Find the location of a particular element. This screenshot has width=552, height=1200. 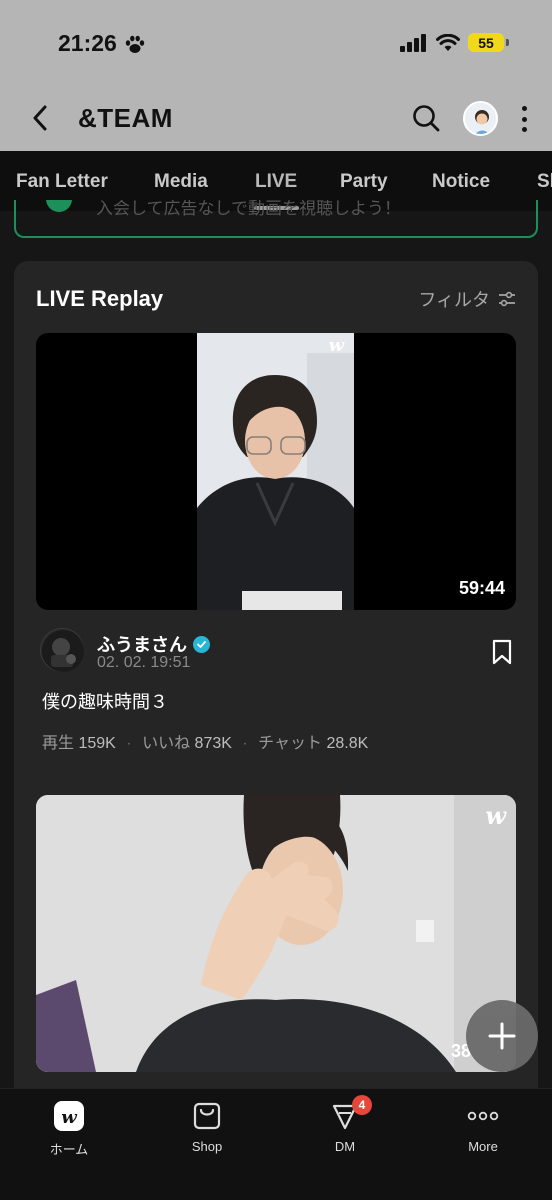

video-duration: 59:44 is located at coordinates (481, 588).